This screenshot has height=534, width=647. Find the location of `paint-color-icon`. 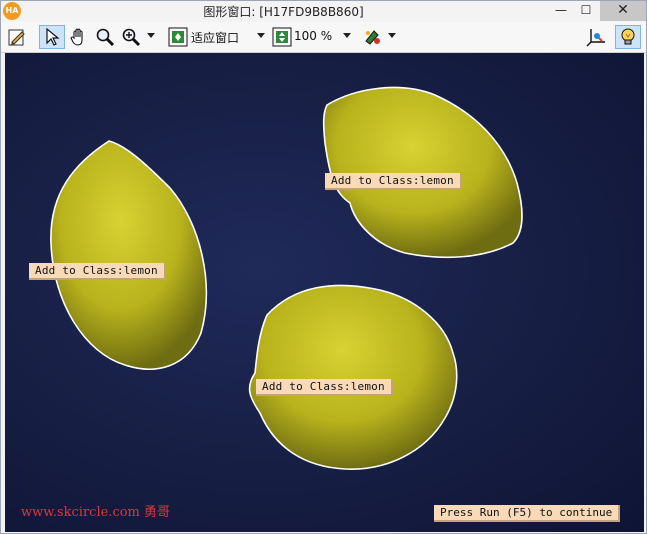

paint-color-icon is located at coordinates (373, 37).